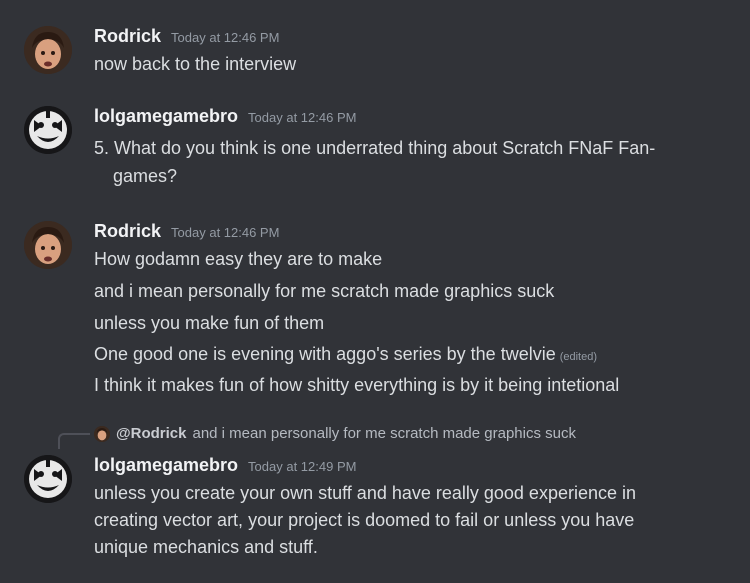  What do you see at coordinates (238, 259) in the screenshot?
I see `message-text: How godamn easy they are to make` at bounding box center [238, 259].